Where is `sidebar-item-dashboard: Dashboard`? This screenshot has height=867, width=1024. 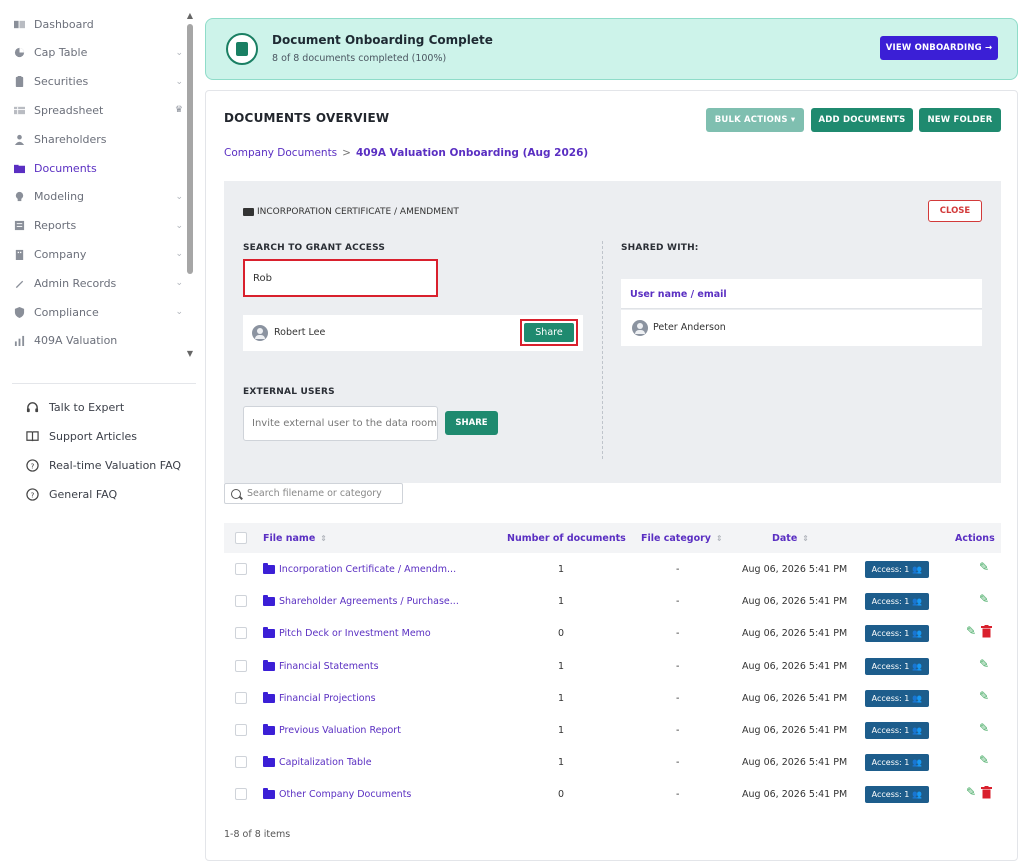
sidebar-item-dashboard: Dashboard is located at coordinates (99, 24).